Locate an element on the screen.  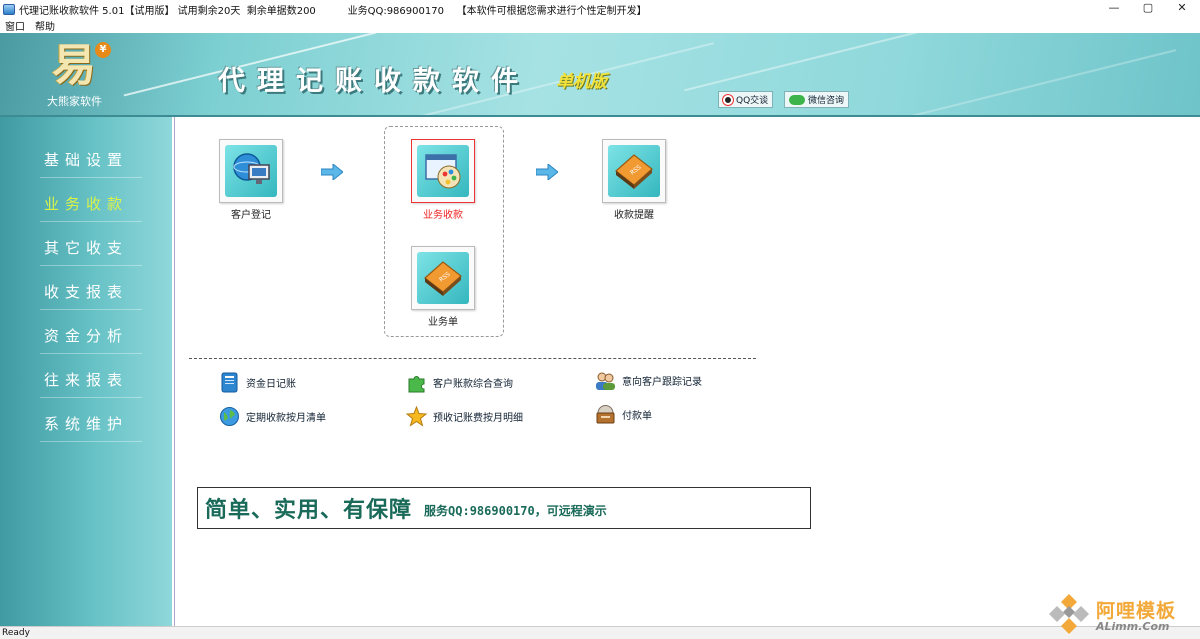
watermark-text: 阿哩模板 is located at coordinates (1136, 611).